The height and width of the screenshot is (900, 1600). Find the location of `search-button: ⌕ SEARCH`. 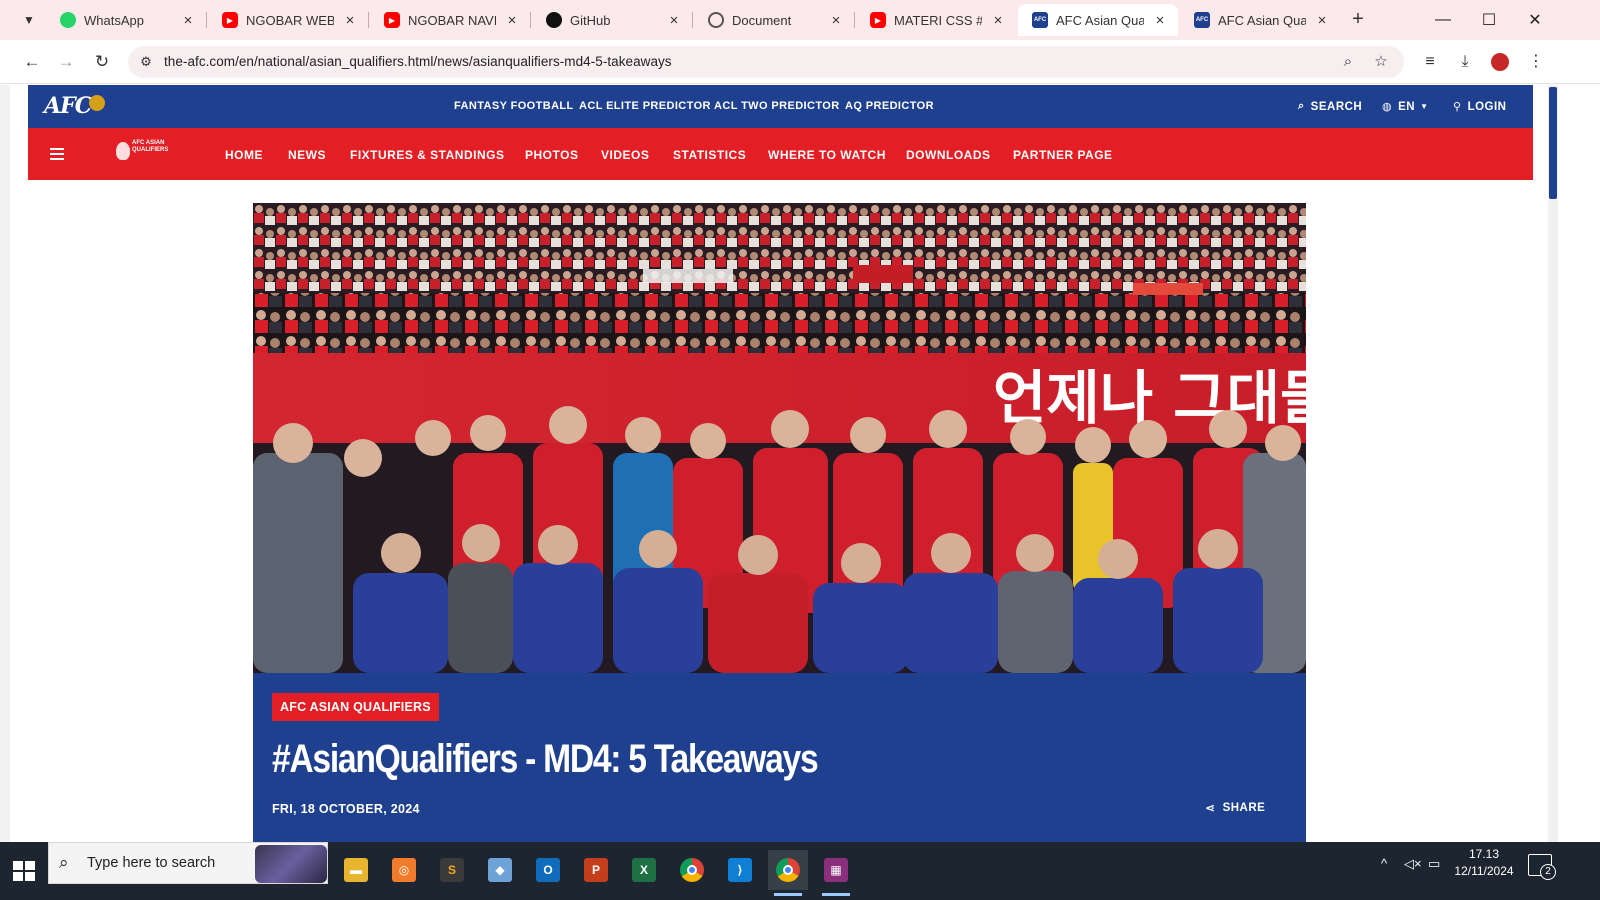

search-button: ⌕ SEARCH is located at coordinates (1330, 106).